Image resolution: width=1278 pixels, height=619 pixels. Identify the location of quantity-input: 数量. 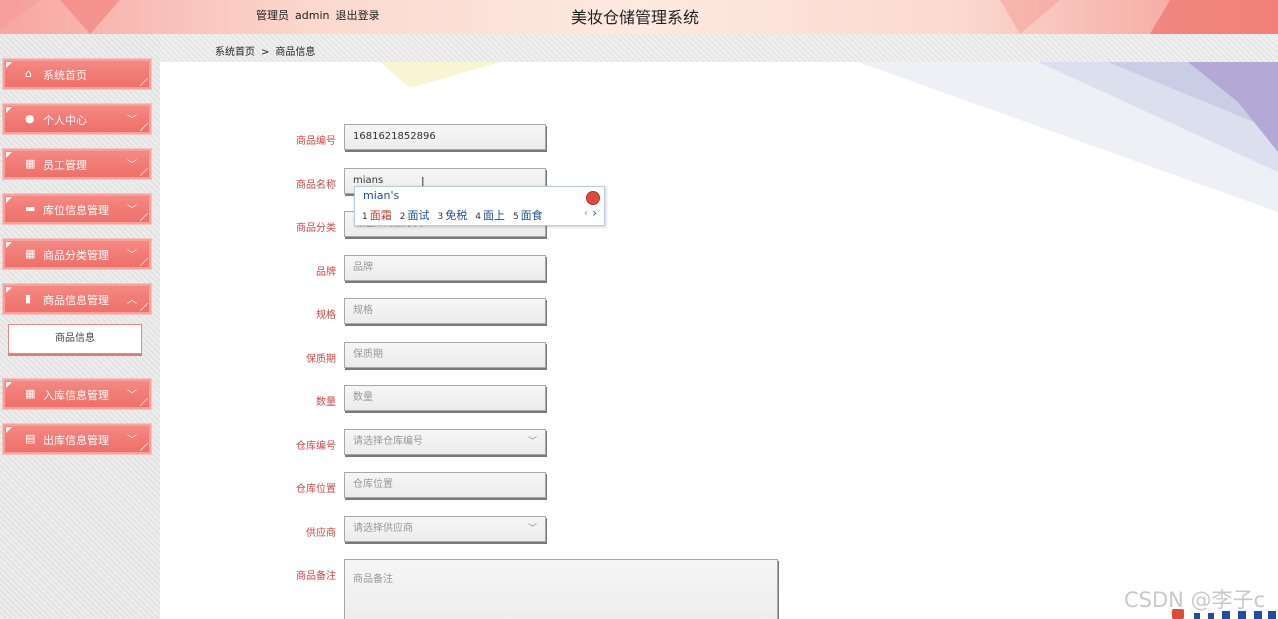
(445, 398).